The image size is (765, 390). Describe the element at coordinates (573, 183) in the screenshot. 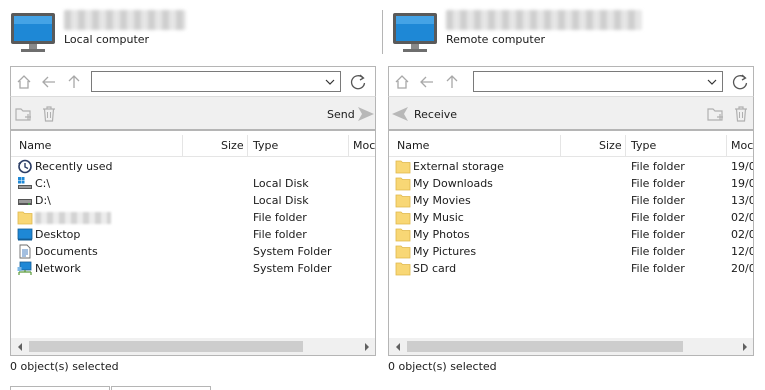

I see `list-item: My Downloads File folder 19/0` at that location.